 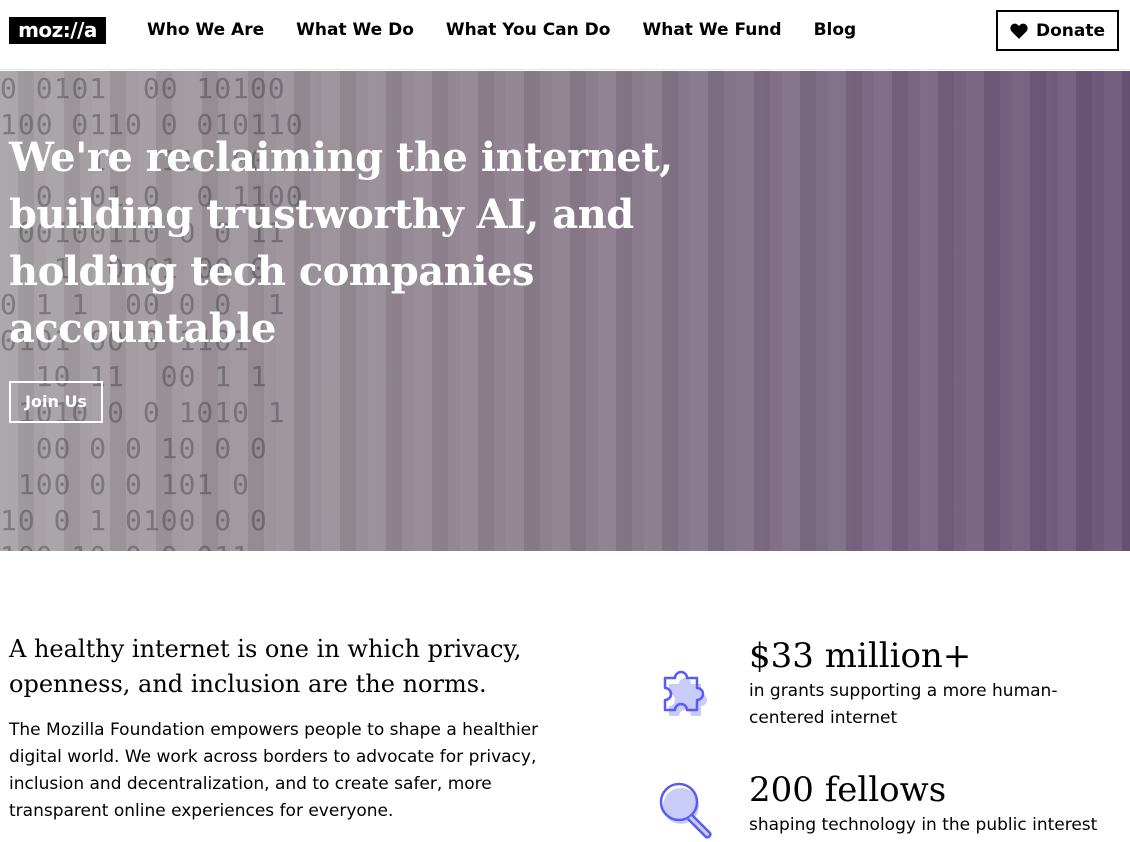 I want to click on nav-what-we-do: What We Do, so click(x=355, y=30).